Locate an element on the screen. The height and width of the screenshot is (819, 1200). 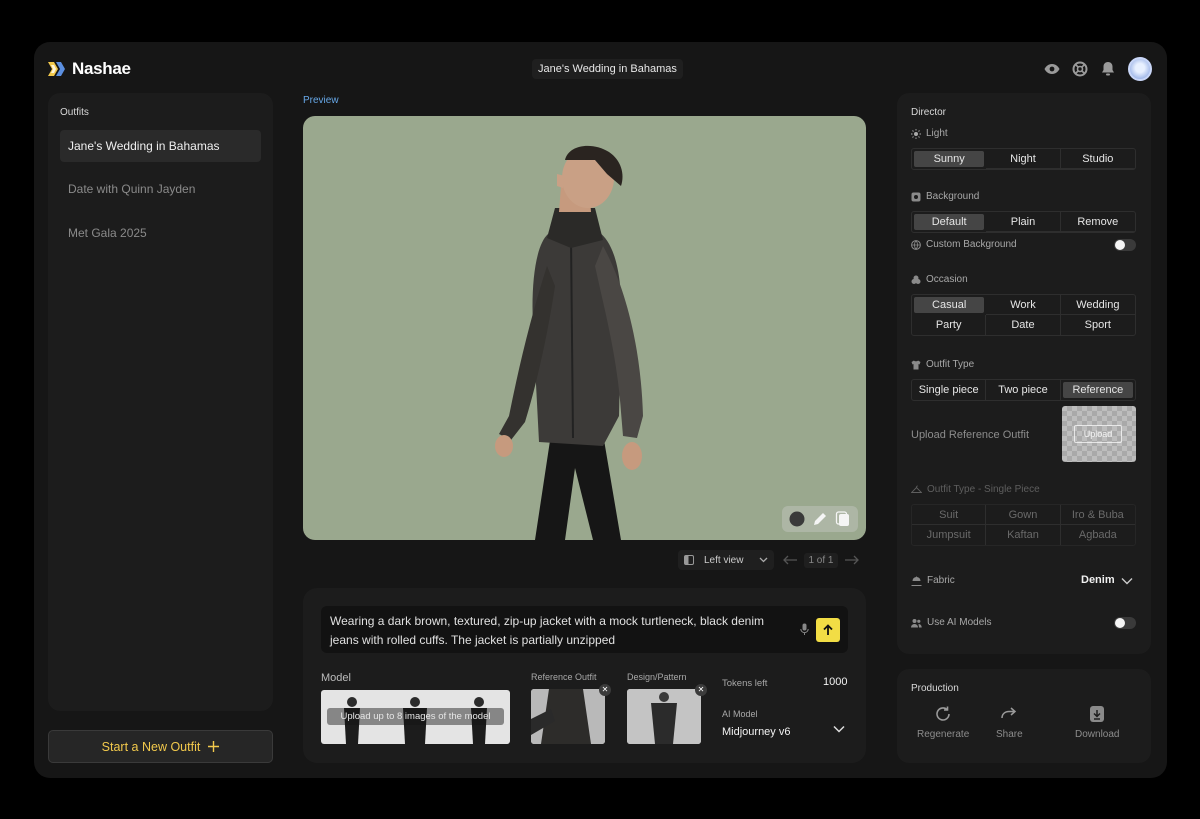
reference-outfit-thumbnail is located at coordinates (568, 716).